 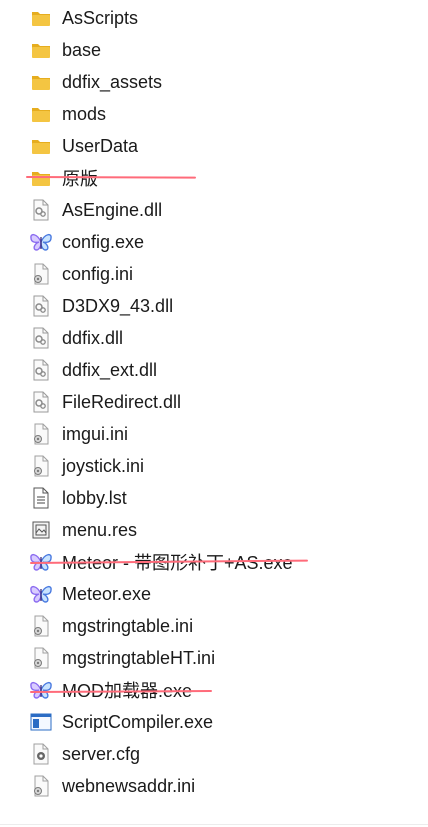 I want to click on file-row: AsEngine.dll, so click(x=218, y=210).